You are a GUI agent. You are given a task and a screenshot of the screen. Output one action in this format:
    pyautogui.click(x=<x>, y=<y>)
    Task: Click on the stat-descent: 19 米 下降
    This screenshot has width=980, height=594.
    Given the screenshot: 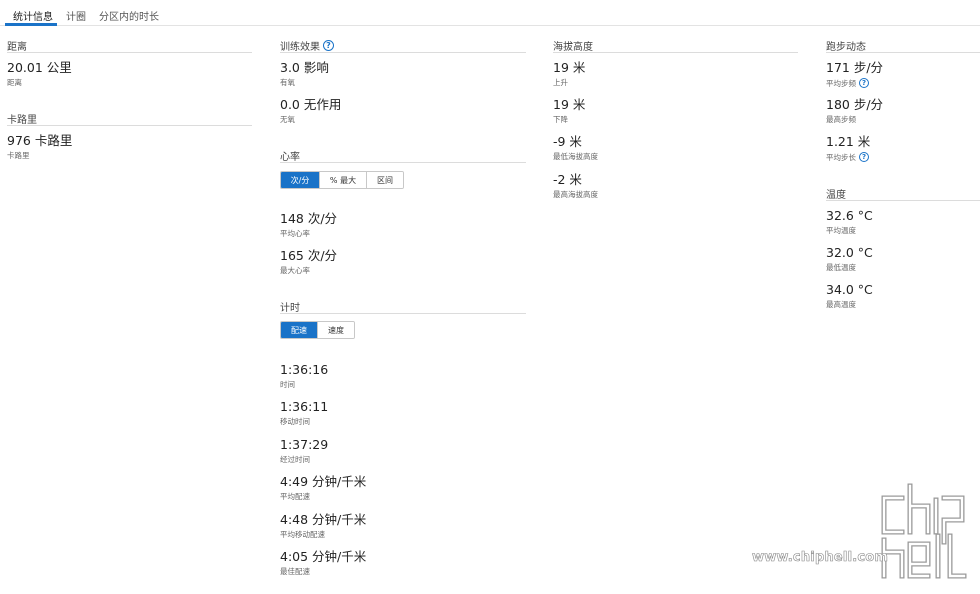 What is the action you would take?
    pyautogui.click(x=569, y=111)
    